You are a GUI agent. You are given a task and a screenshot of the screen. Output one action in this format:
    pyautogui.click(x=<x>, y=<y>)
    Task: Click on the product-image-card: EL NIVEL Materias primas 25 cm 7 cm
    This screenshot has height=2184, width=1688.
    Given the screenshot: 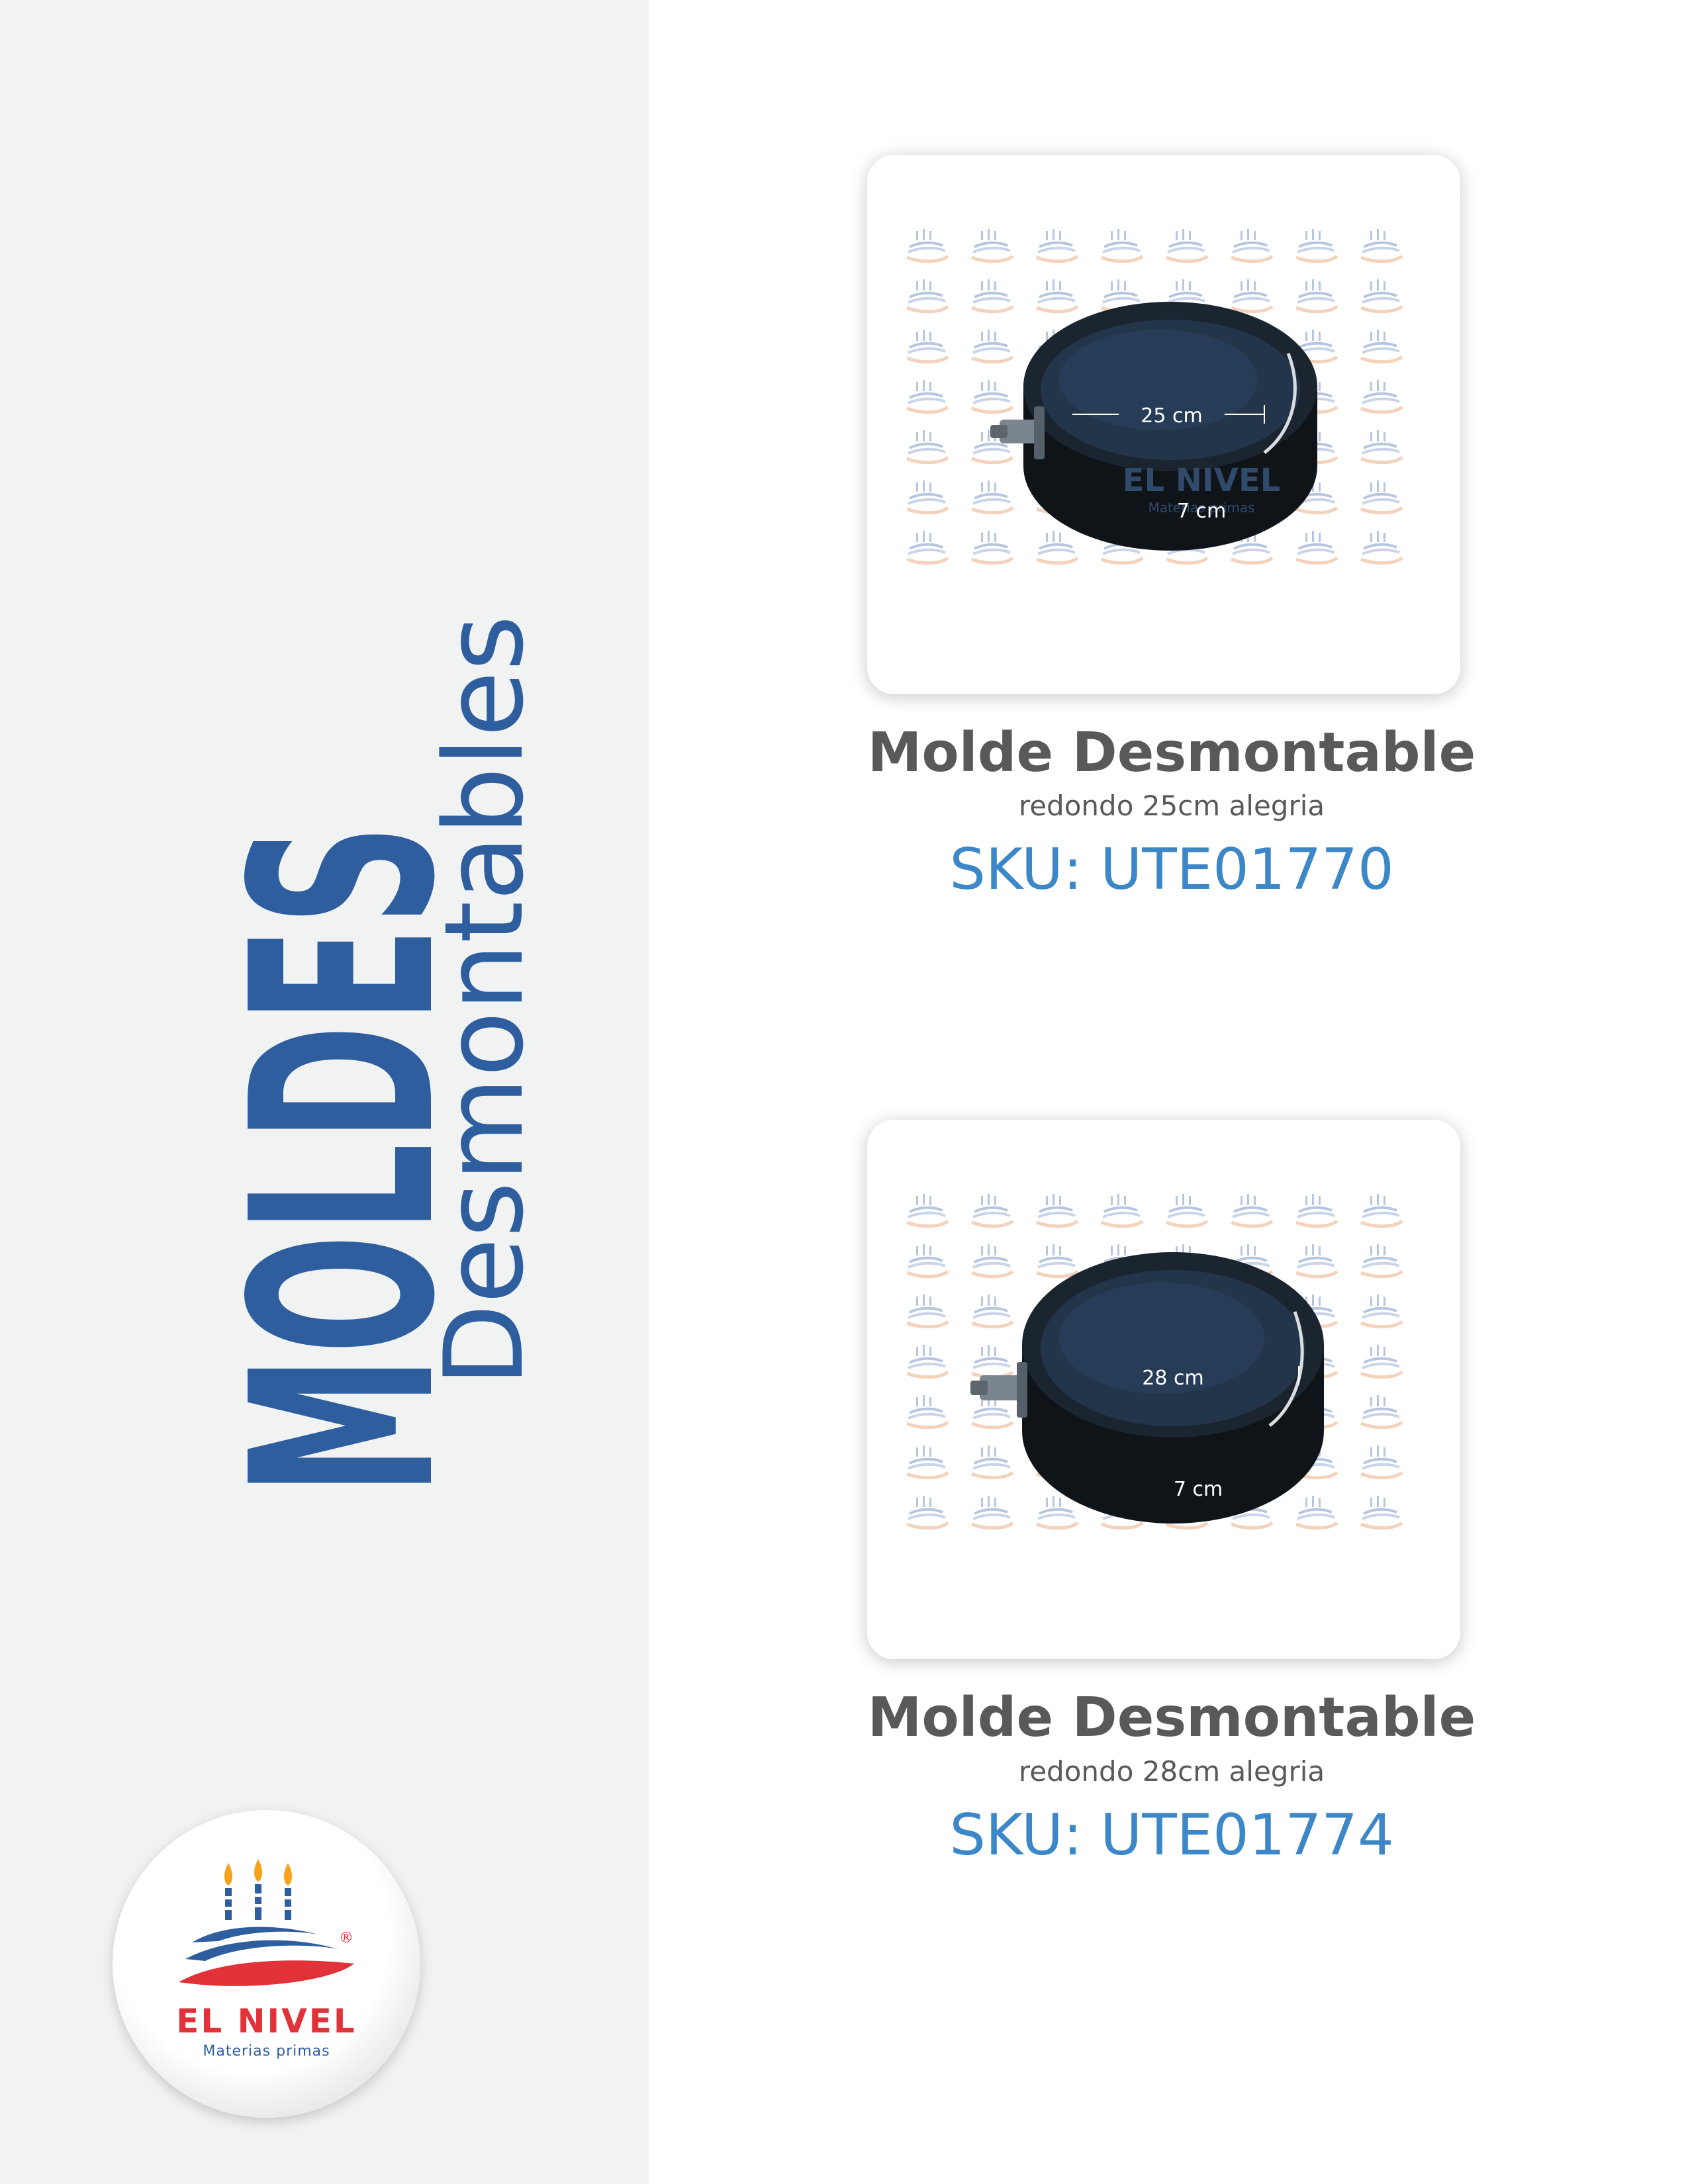 What is the action you would take?
    pyautogui.click(x=1163, y=424)
    